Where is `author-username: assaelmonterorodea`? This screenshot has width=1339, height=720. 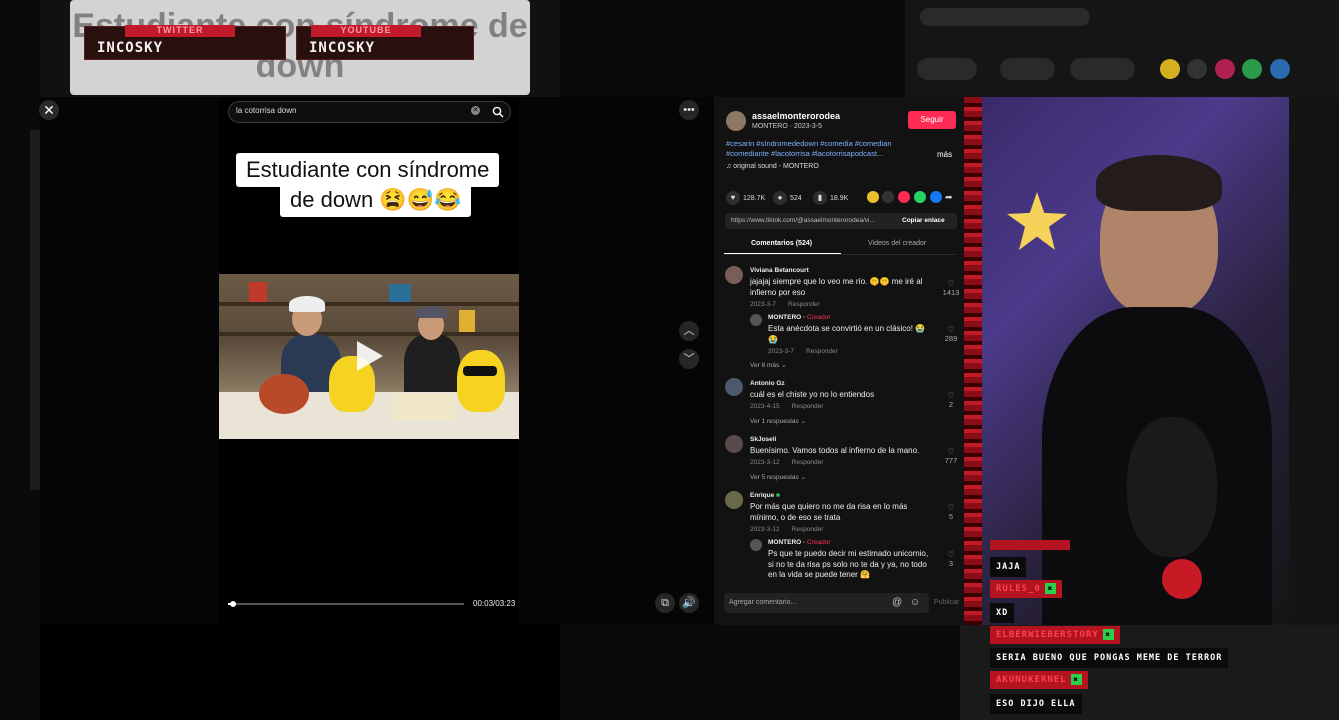 author-username: assaelmonterorodea is located at coordinates (796, 116).